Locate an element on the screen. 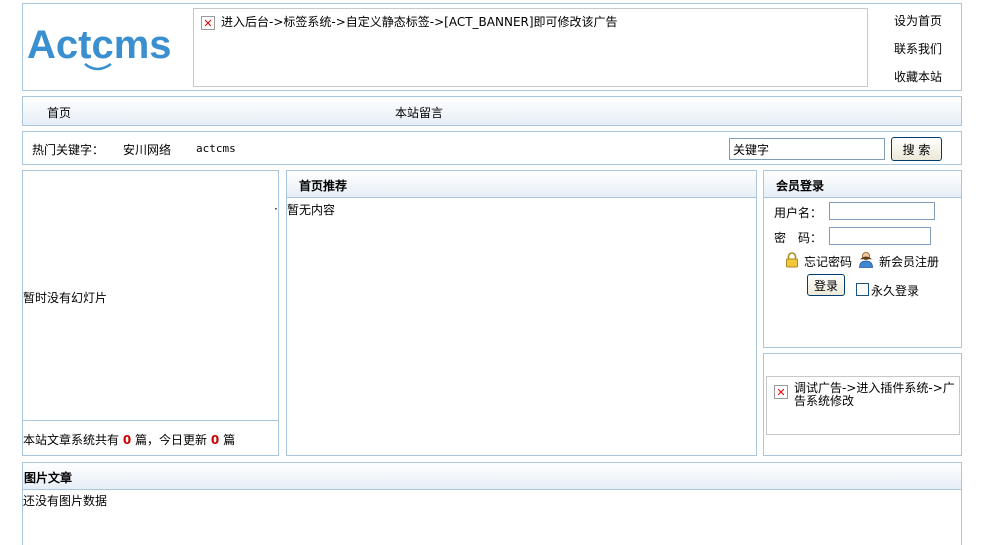 The height and width of the screenshot is (545, 995). bookmark-site-link: 收藏本站 is located at coordinates (918, 76).